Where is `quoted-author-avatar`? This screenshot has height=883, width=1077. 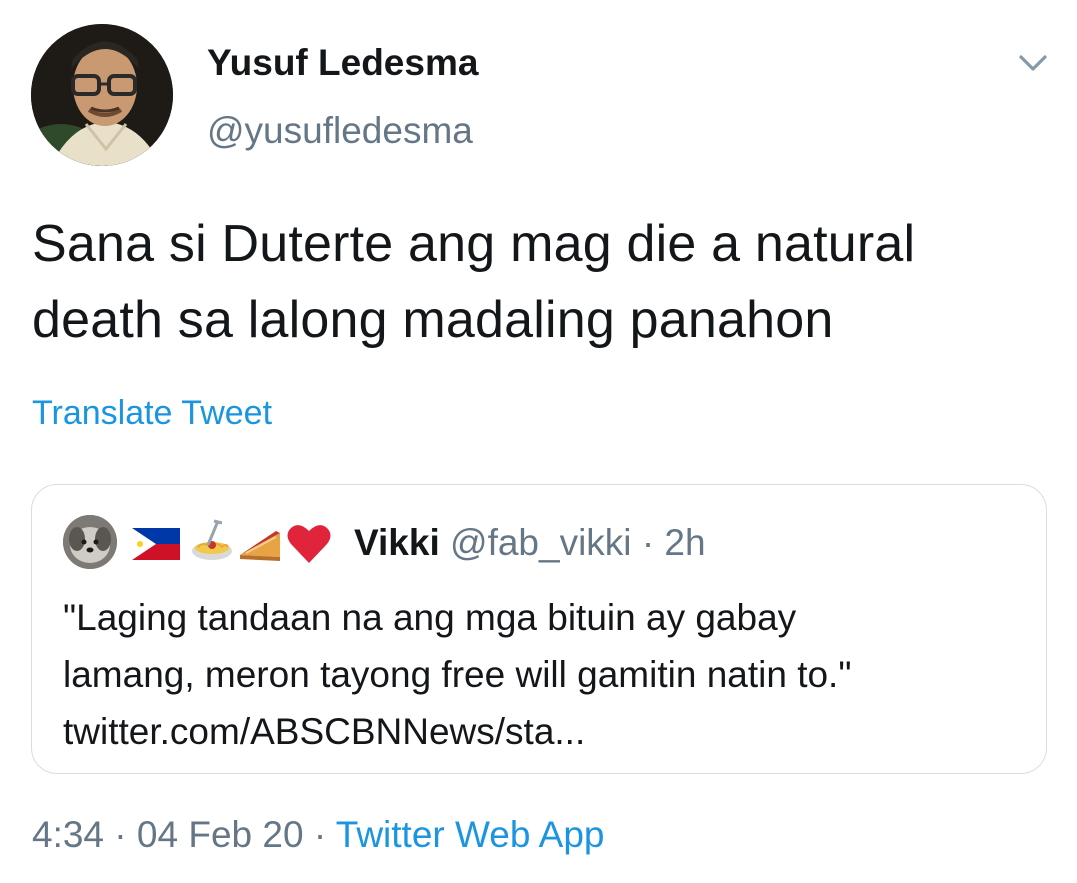
quoted-author-avatar is located at coordinates (90, 542).